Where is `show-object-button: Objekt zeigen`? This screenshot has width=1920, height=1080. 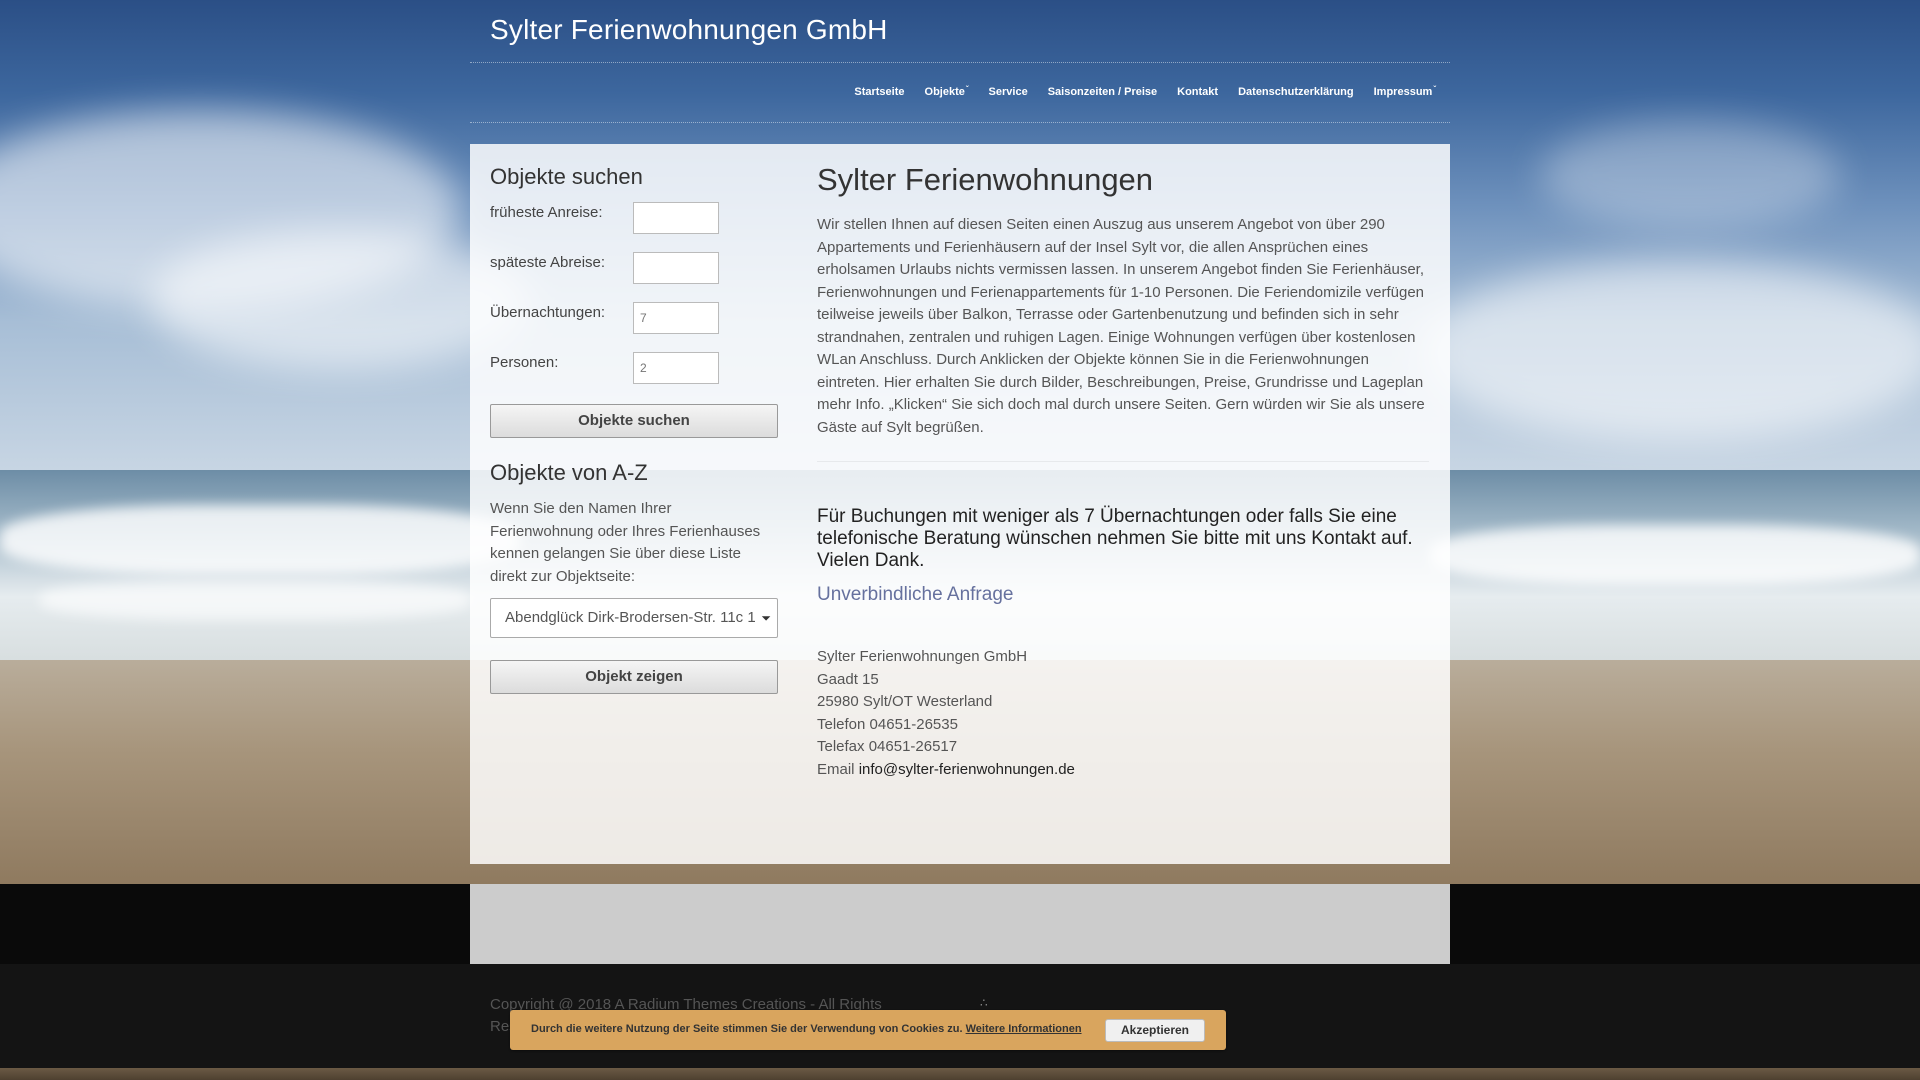 show-object-button: Objekt zeigen is located at coordinates (634, 677).